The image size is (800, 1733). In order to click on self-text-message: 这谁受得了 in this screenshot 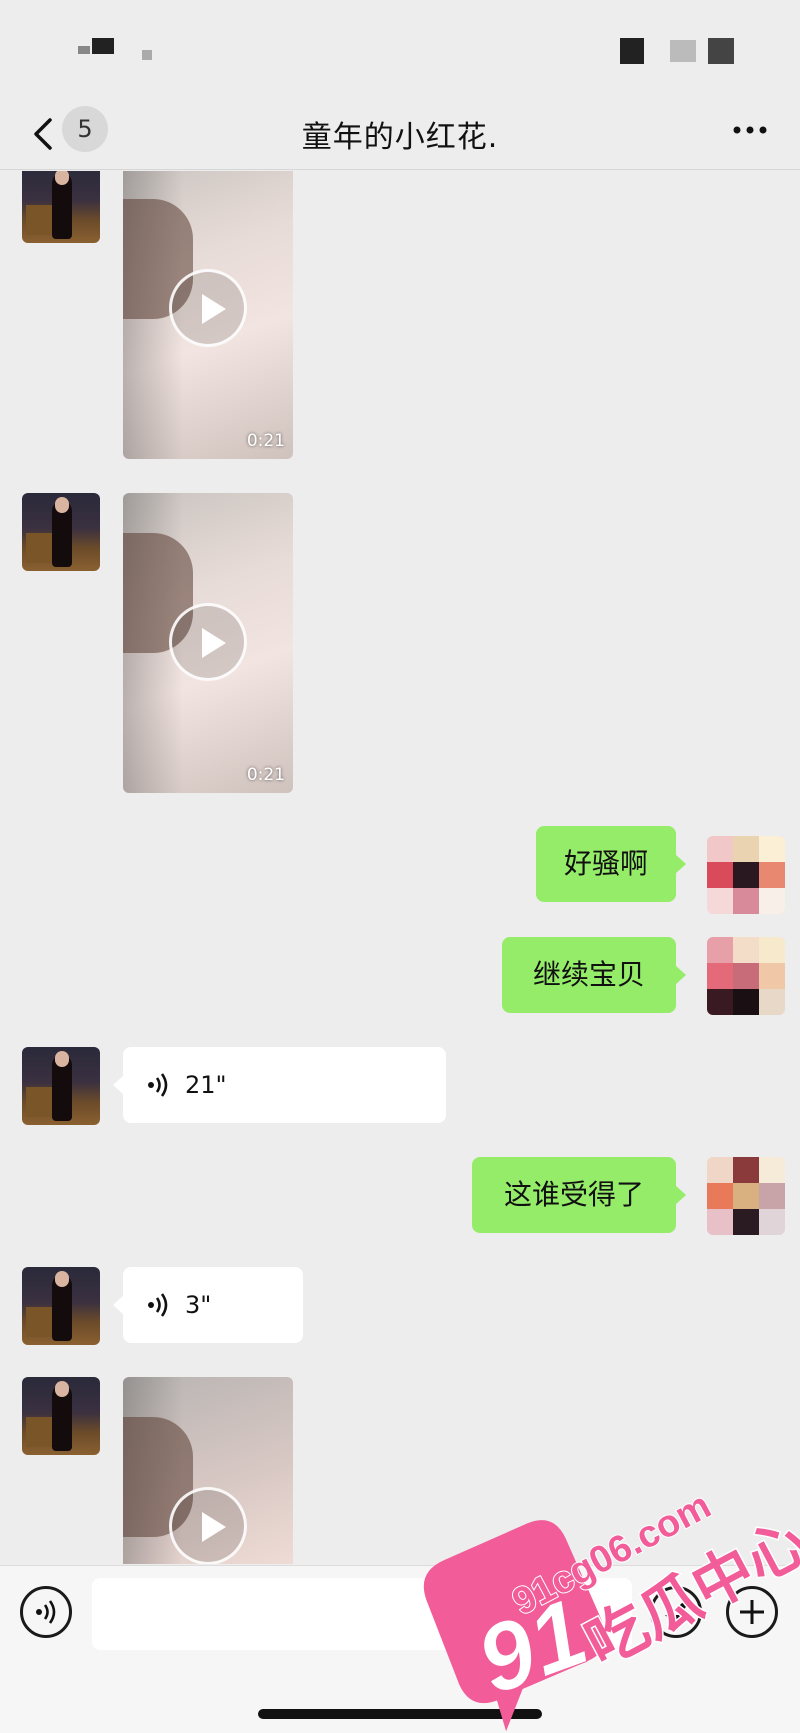, I will do `click(579, 1195)`.